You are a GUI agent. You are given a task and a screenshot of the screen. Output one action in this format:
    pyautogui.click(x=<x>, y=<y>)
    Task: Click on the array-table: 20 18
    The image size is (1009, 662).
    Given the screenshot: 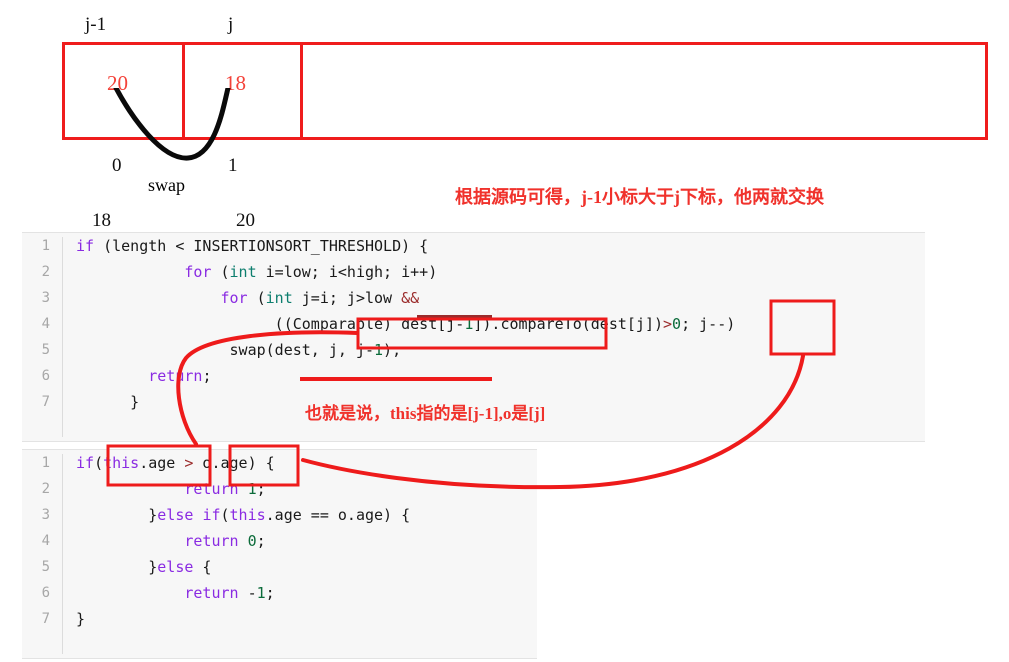 What is the action you would take?
    pyautogui.click(x=525, y=91)
    